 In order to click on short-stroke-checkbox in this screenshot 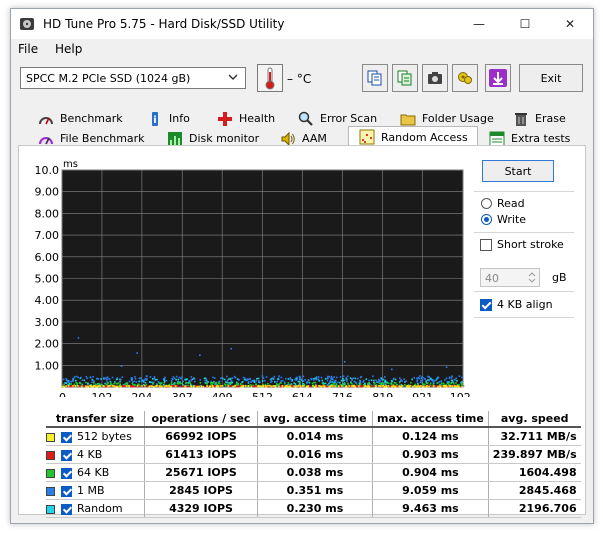, I will do `click(486, 245)`.